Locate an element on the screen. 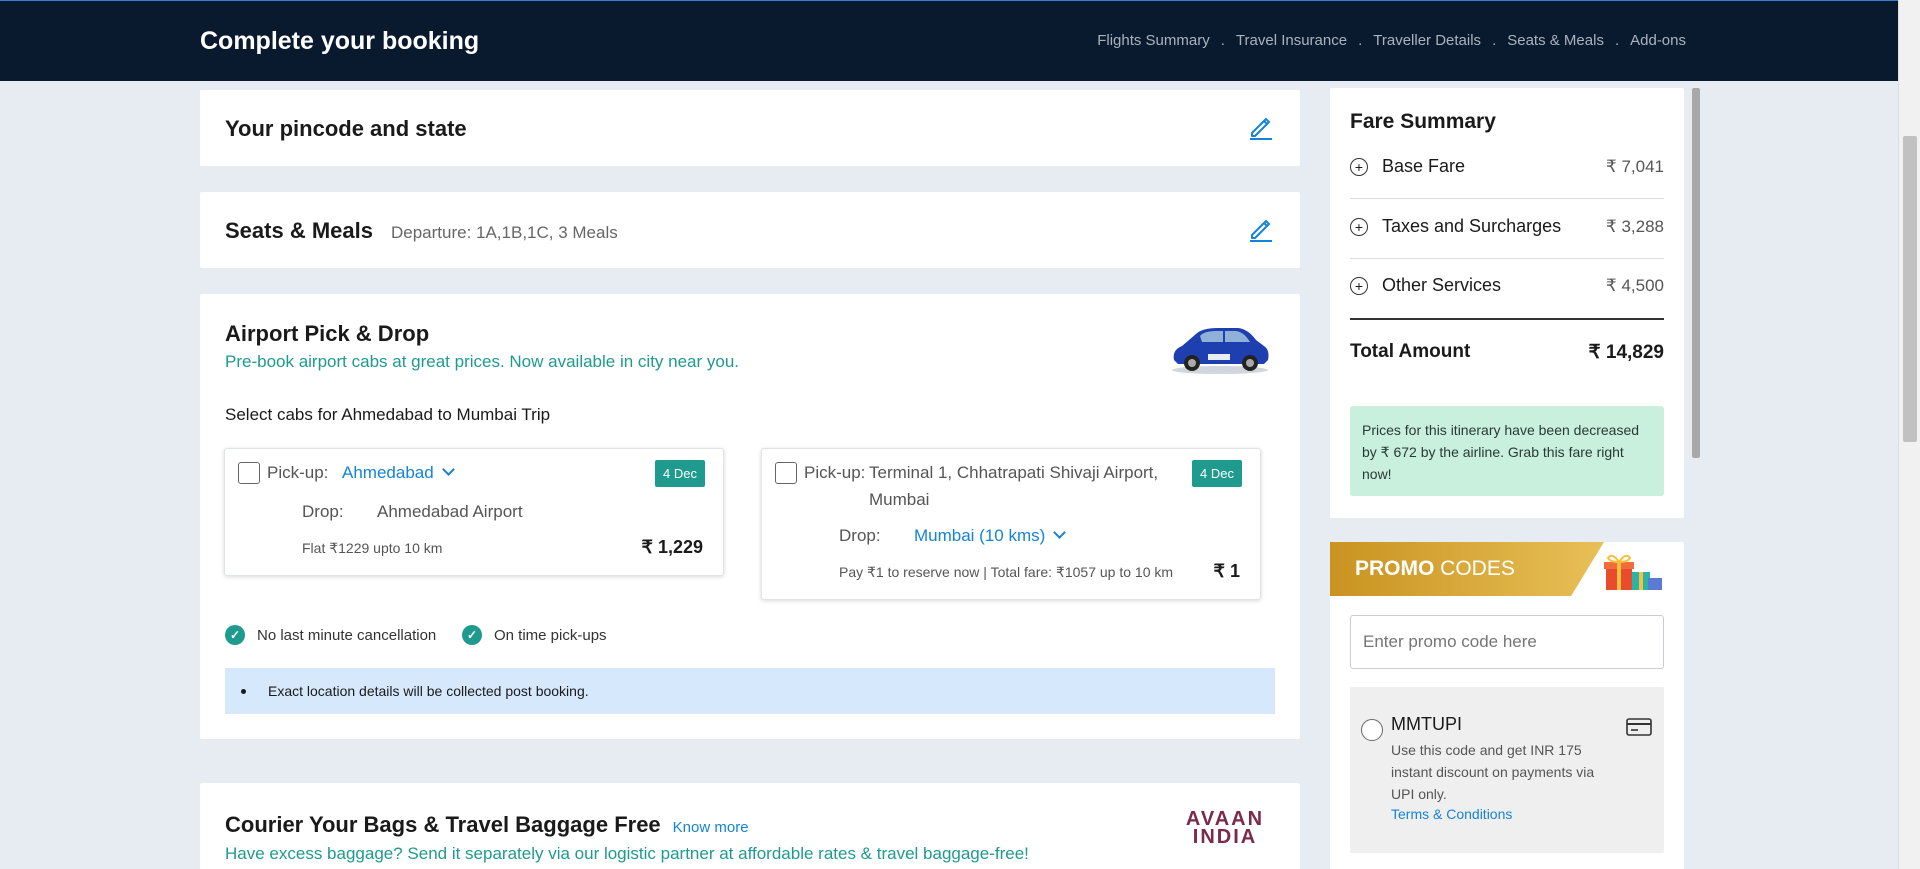 This screenshot has width=1920, height=869. feature-no-cancellation: ✓ No last minute cancellation is located at coordinates (330, 635).